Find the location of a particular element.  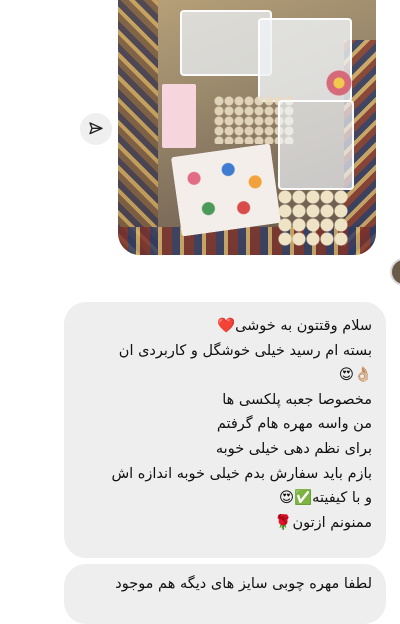

share-button is located at coordinates (96, 129).